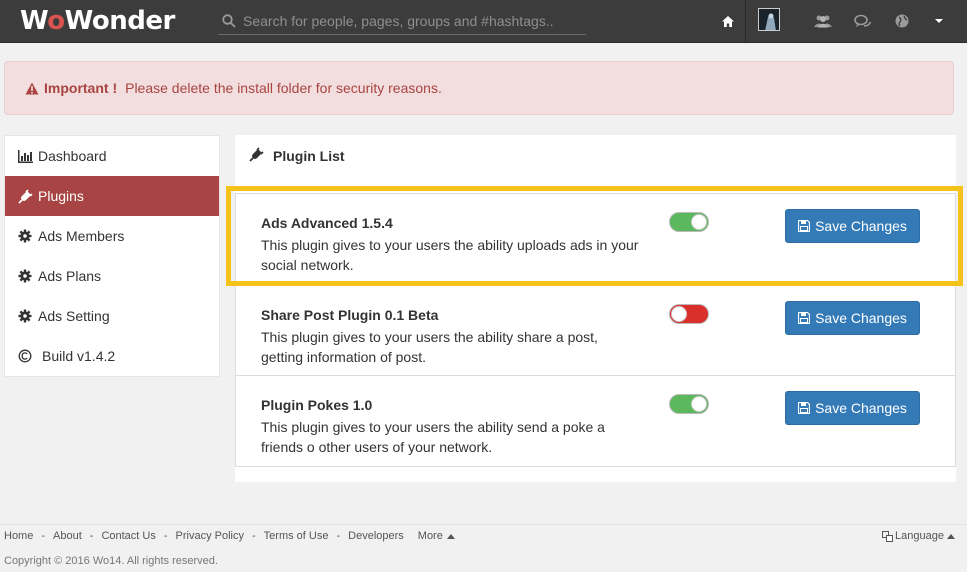 The width and height of the screenshot is (967, 572). Describe the element at coordinates (939, 21) in the screenshot. I see `caret-down-icon` at that location.